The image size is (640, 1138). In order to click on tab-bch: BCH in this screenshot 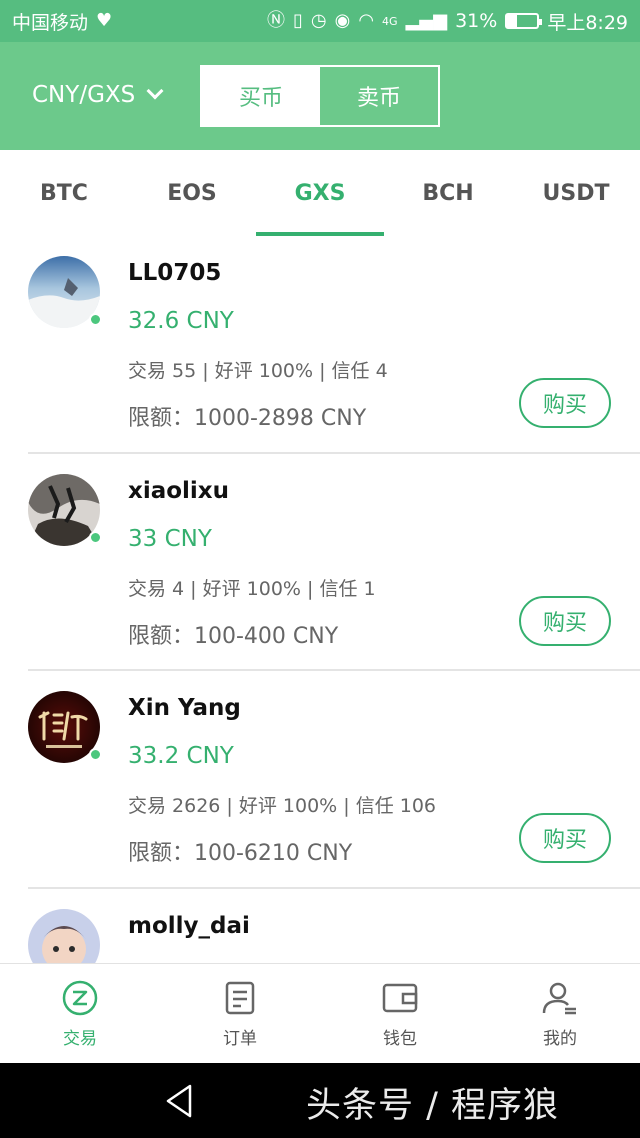, I will do `click(448, 193)`.